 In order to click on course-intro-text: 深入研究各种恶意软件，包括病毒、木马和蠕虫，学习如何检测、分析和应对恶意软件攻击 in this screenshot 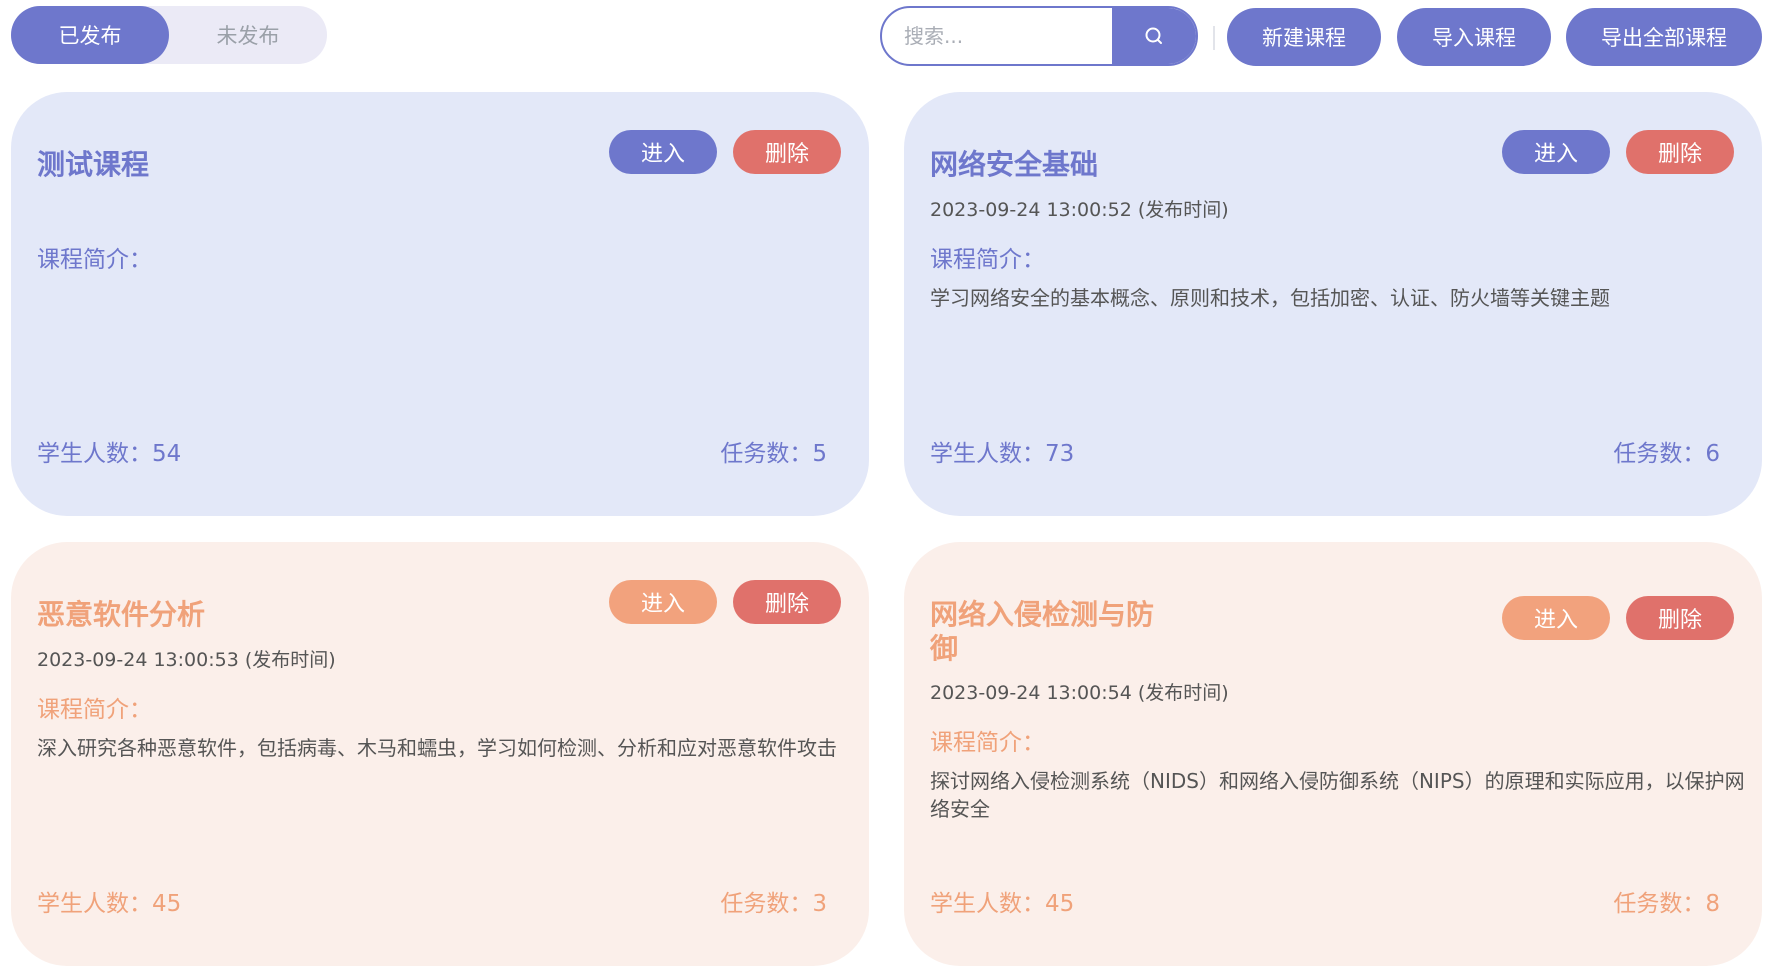, I will do `click(437, 748)`.